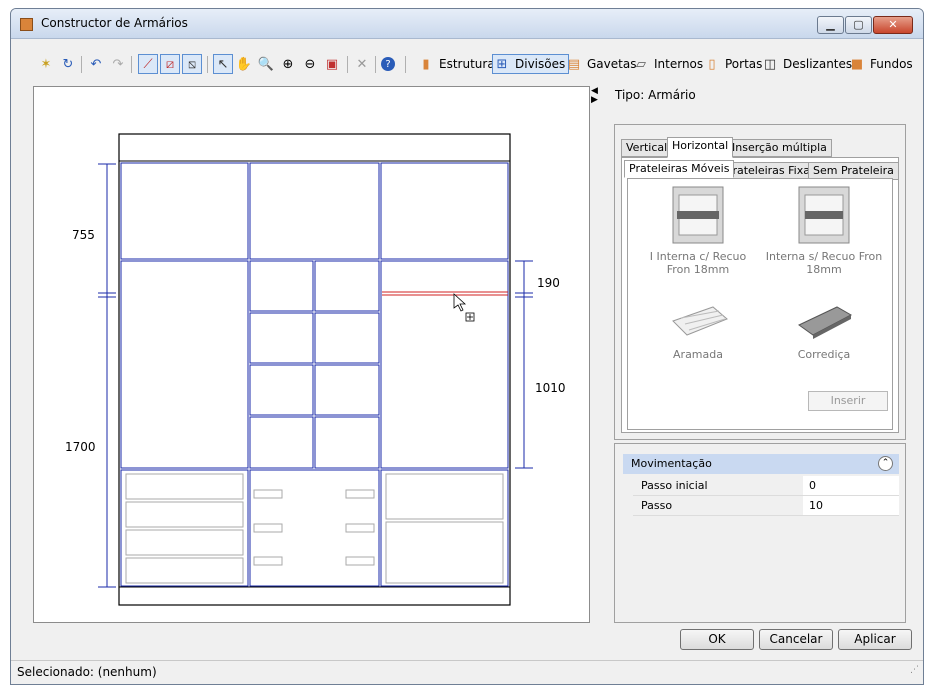 This screenshot has width=938, height=695. Describe the element at coordinates (732, 64) in the screenshot. I see `portas-button: ▯ Portas` at that location.